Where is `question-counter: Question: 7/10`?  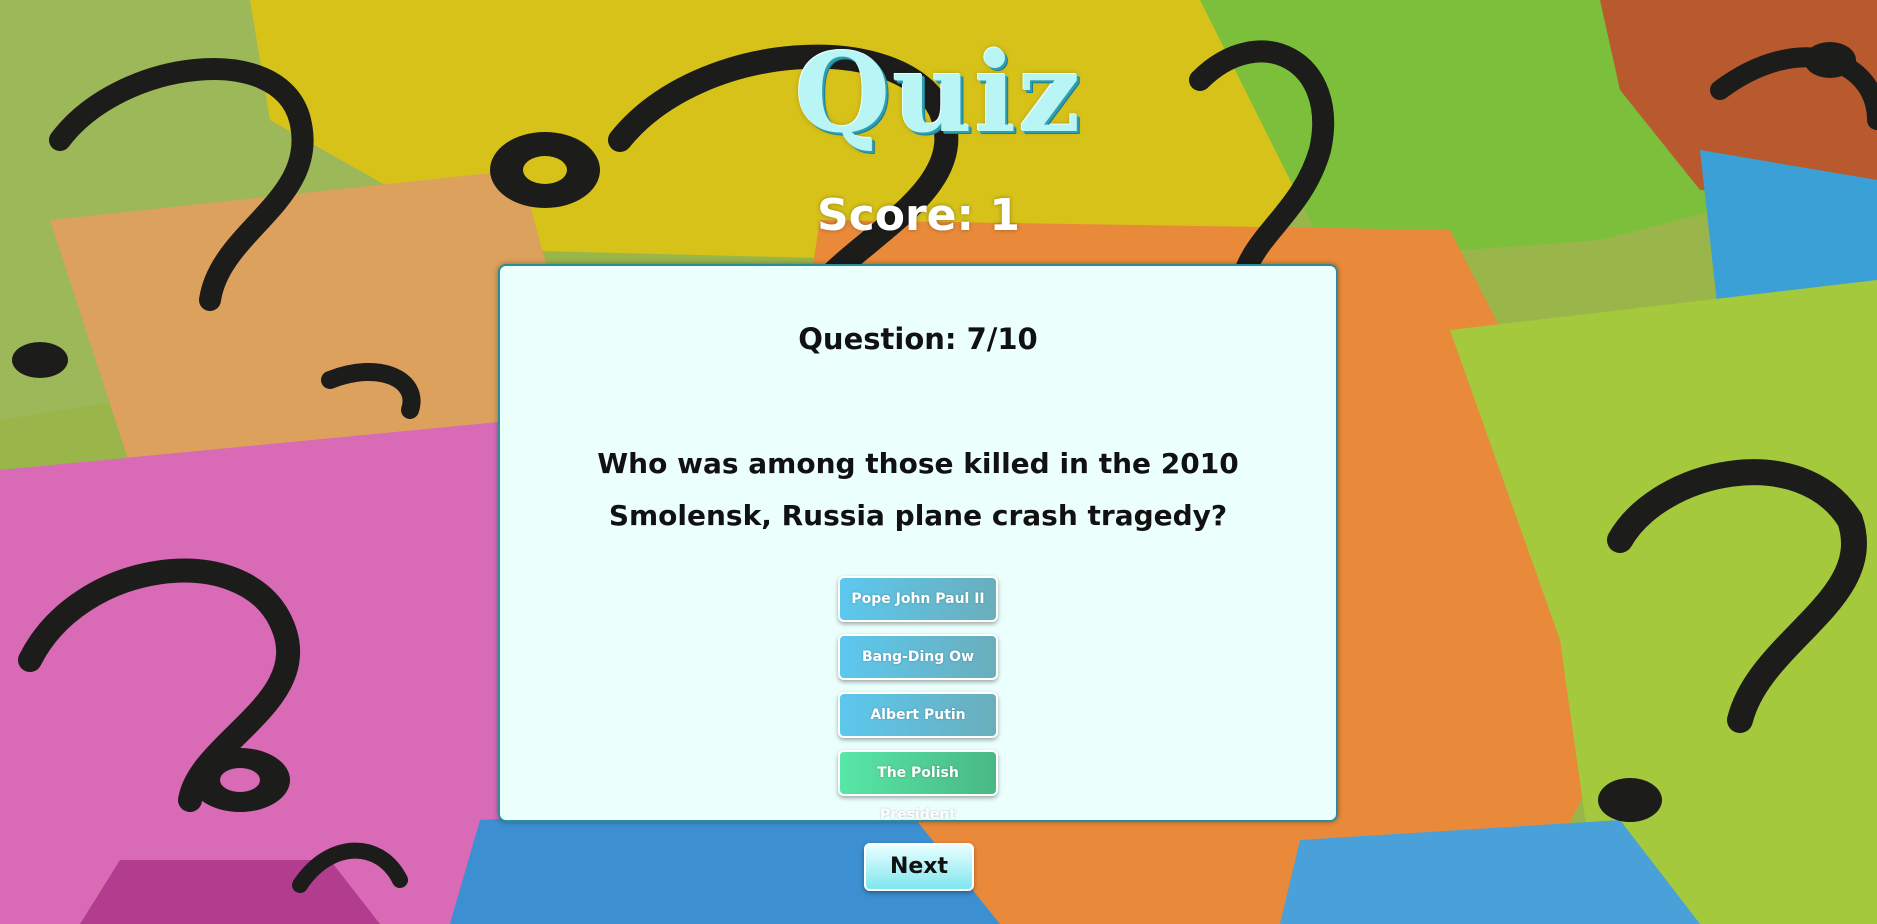
question-counter: Question: 7/10 is located at coordinates (918, 339).